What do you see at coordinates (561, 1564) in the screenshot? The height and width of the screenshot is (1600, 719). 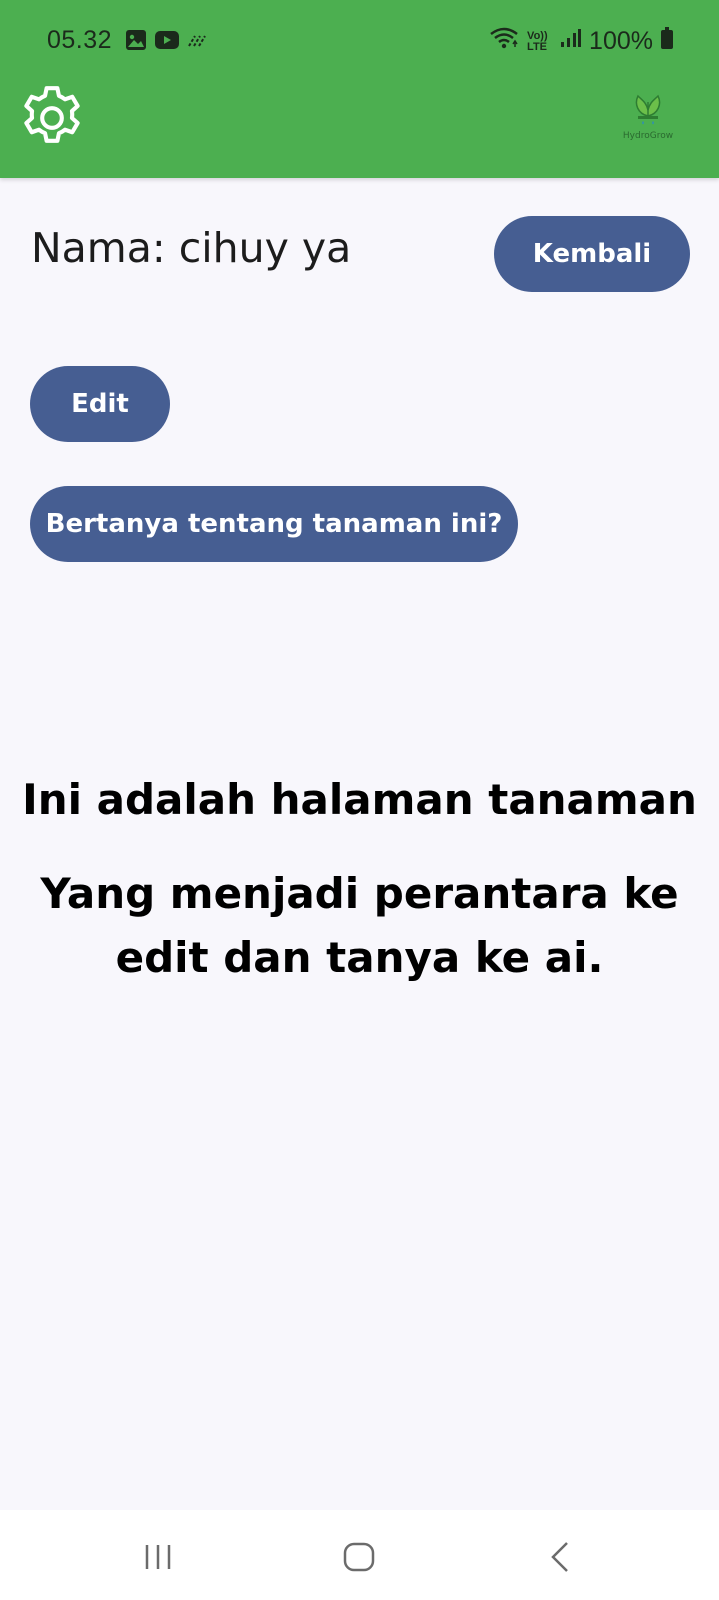 I see `back-icon` at bounding box center [561, 1564].